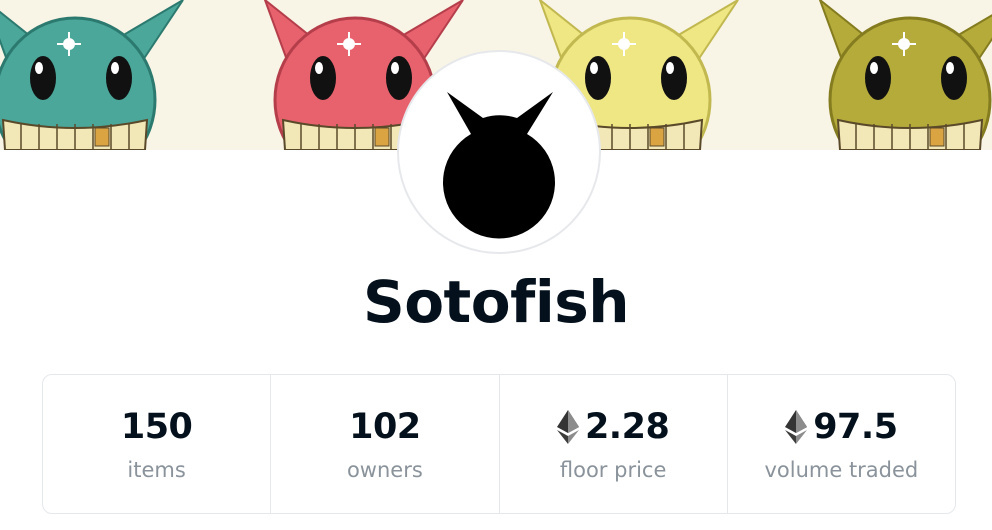  What do you see at coordinates (496, 302) in the screenshot?
I see `collection-title: Sotofish` at bounding box center [496, 302].